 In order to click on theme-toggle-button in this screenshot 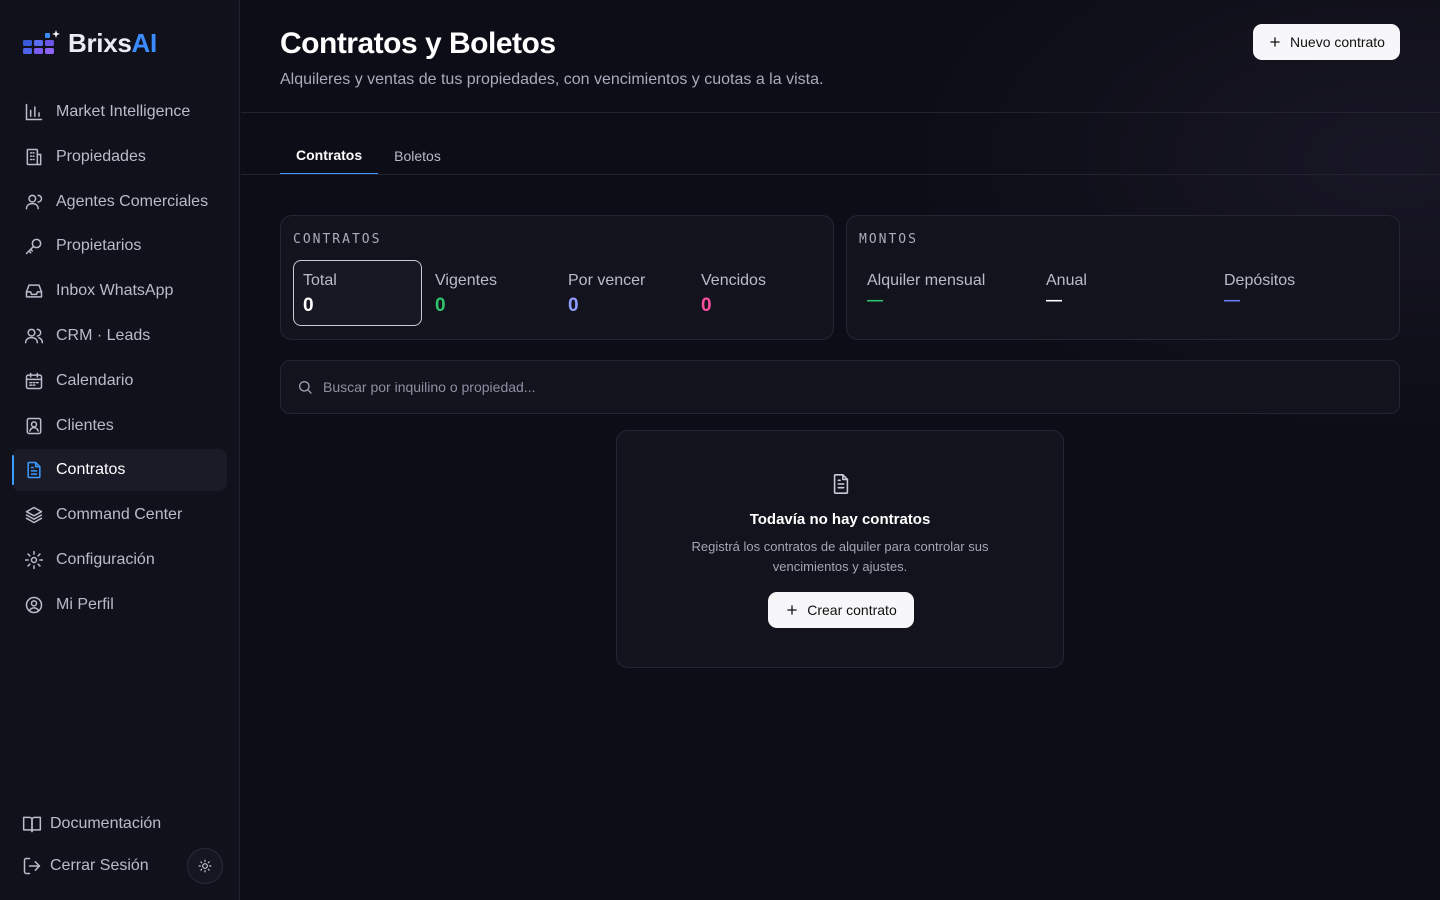, I will do `click(205, 866)`.